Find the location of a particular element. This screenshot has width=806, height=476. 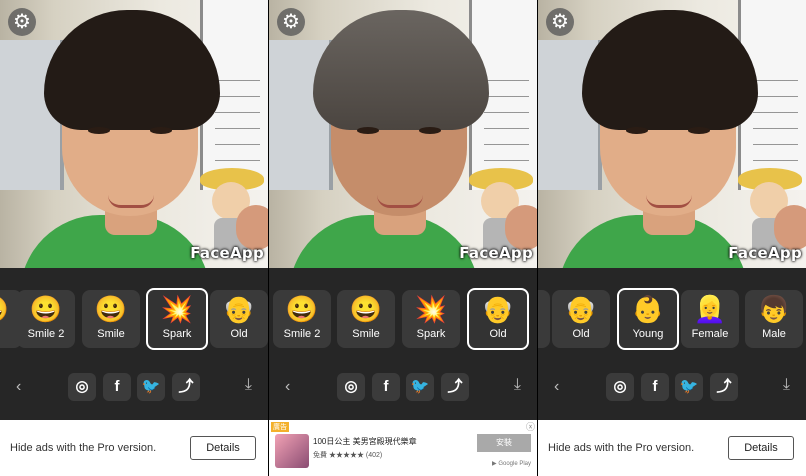

baby-icon: 👶 is located at coordinates (648, 309).